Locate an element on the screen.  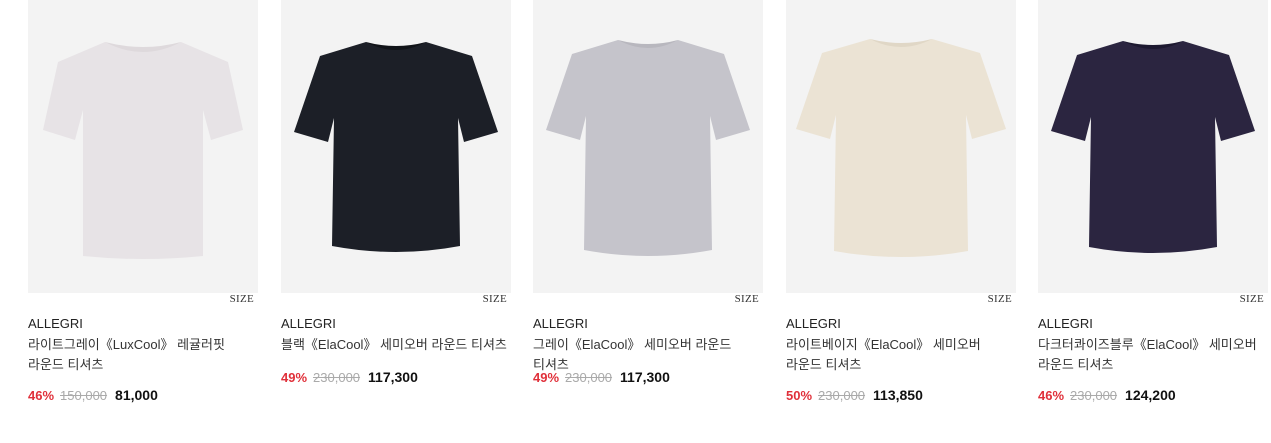
product-name: 라이트그레이《LuxCool》 레귤러핏 라운드 티셔츠 is located at coordinates (143, 355).